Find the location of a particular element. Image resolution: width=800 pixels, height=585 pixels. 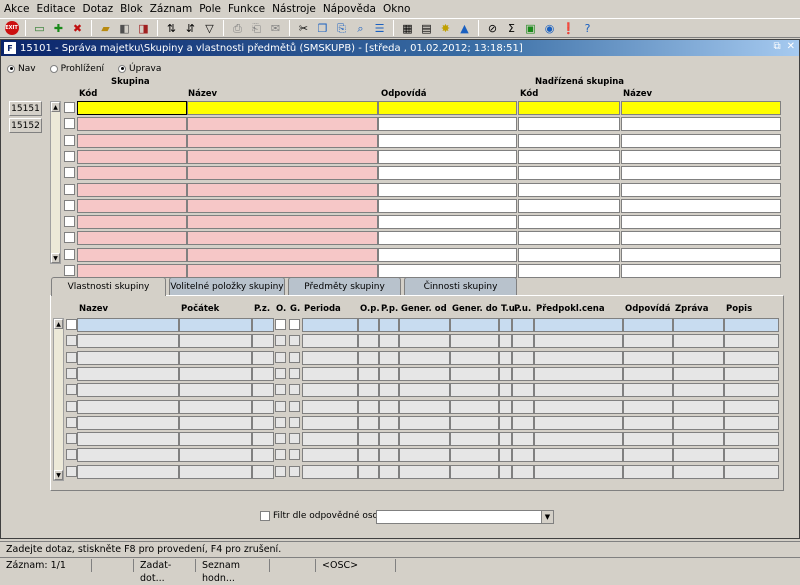

lower-scrollbar: ▲ ▼ is located at coordinates (58, 399).